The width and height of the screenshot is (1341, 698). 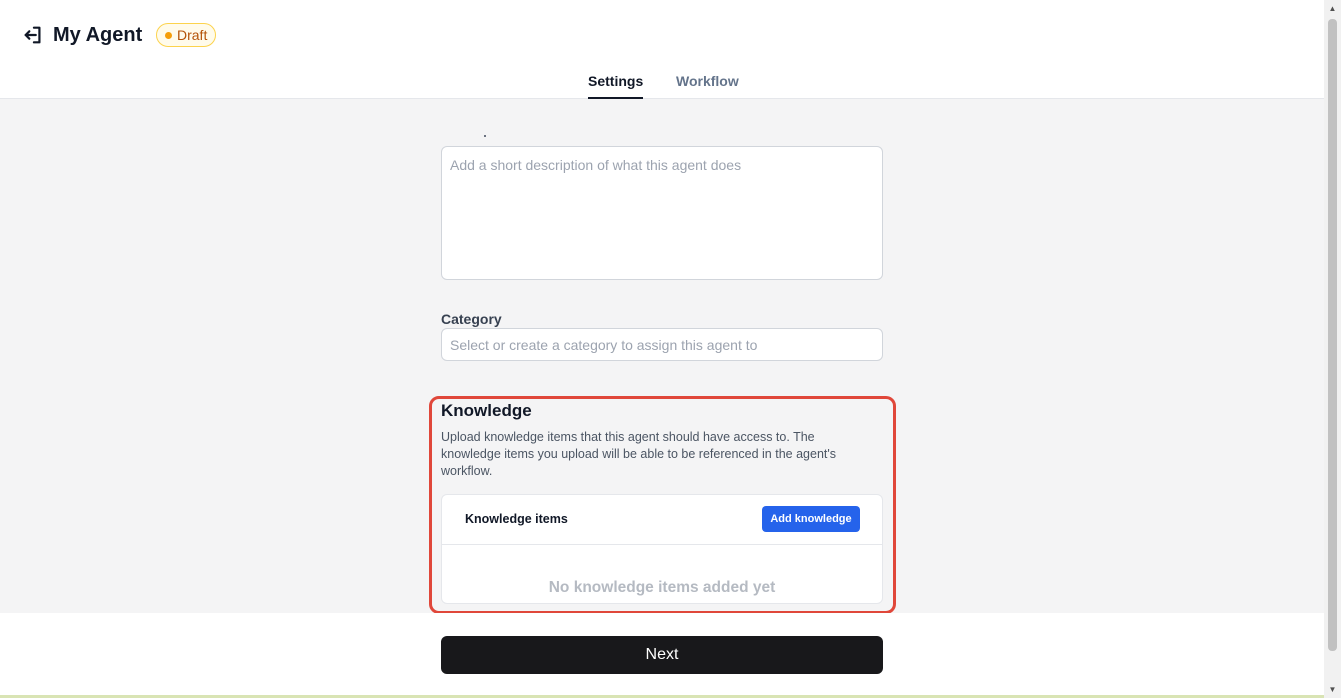 I want to click on category-label: Category, so click(x=471, y=319).